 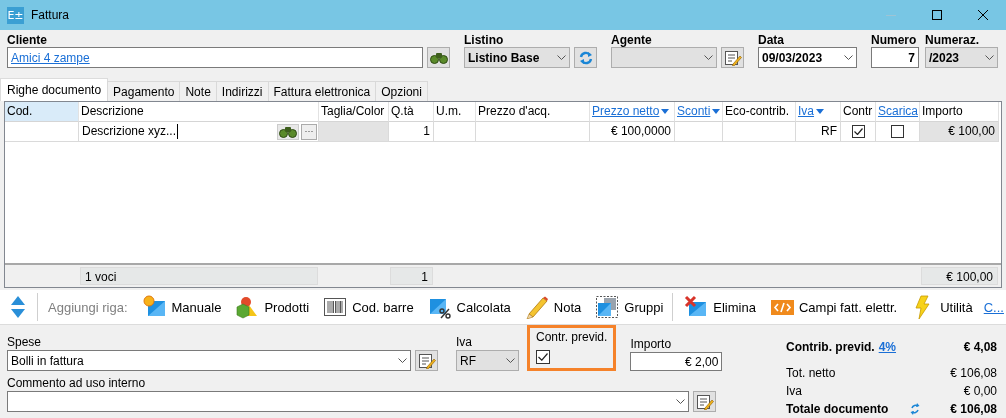 I want to click on summary-label: Contrib. previd., so click(x=830, y=347).